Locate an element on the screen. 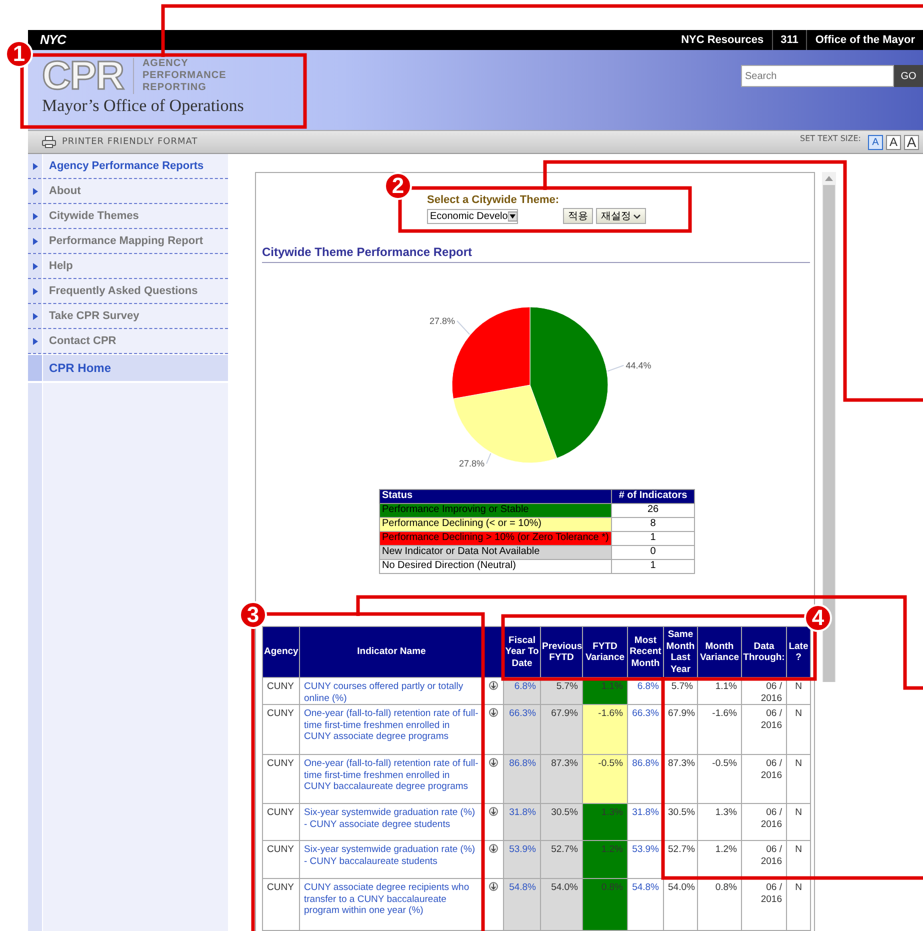  table-header: # of Indicators is located at coordinates (653, 496).